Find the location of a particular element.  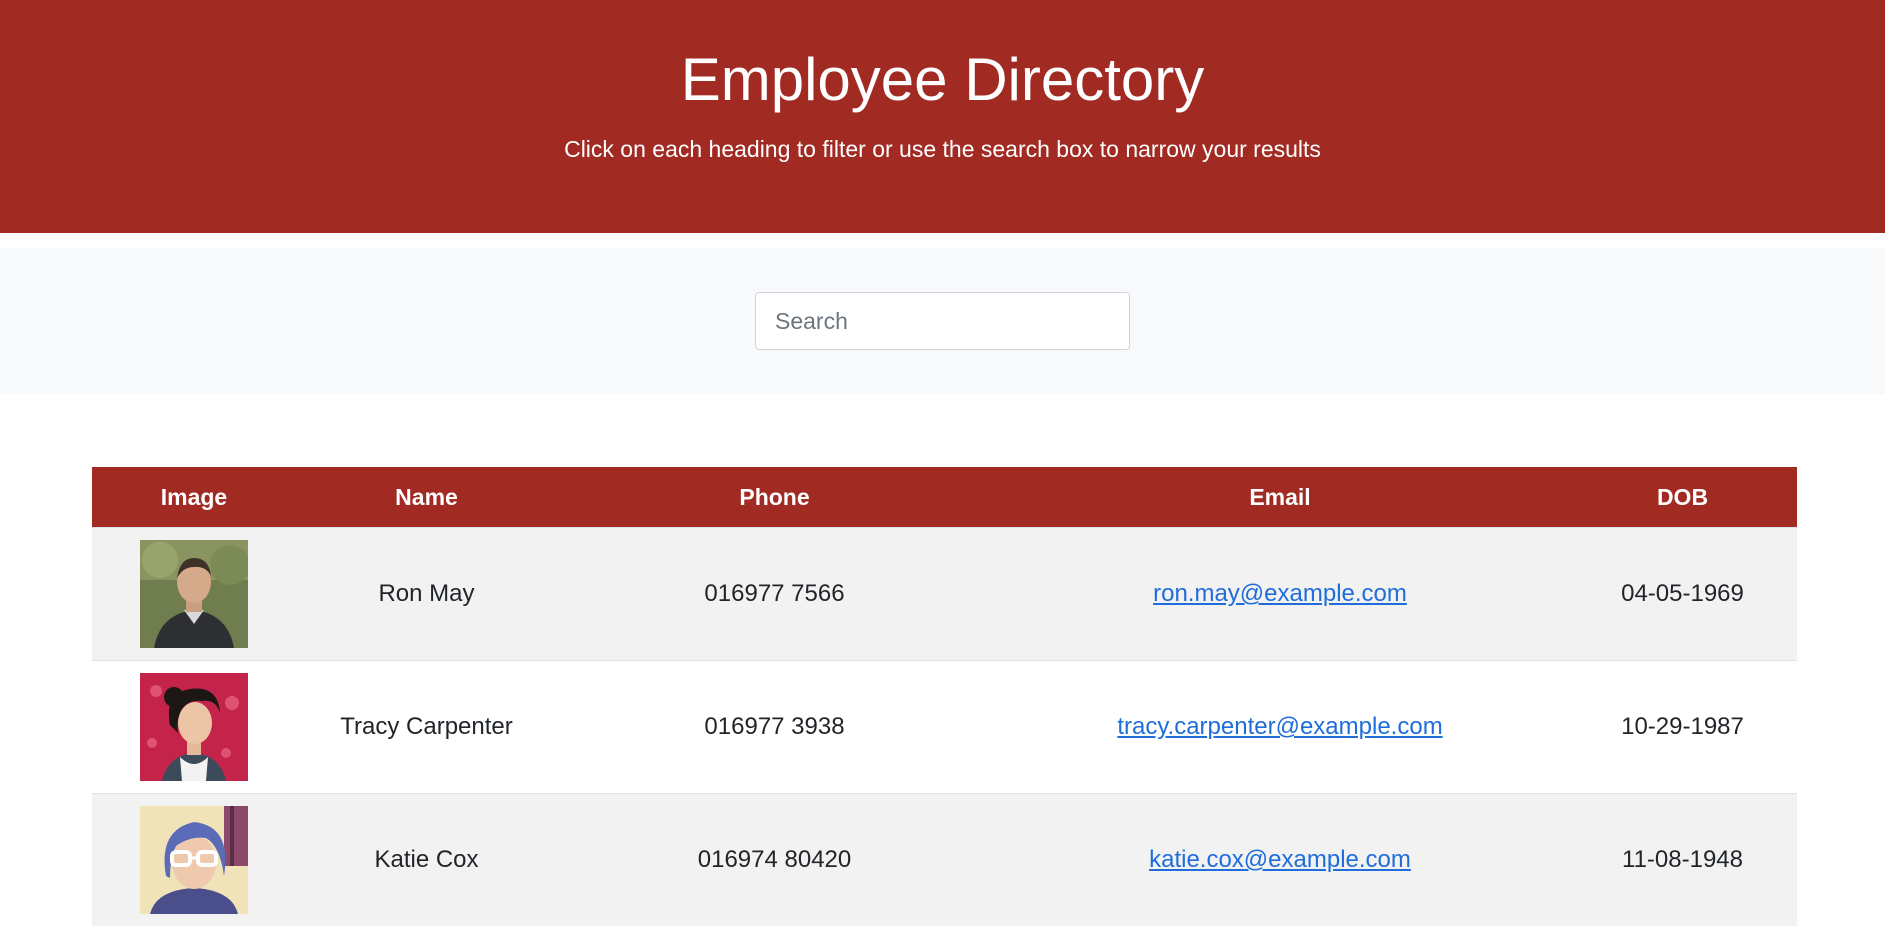

search-input is located at coordinates (942, 321).